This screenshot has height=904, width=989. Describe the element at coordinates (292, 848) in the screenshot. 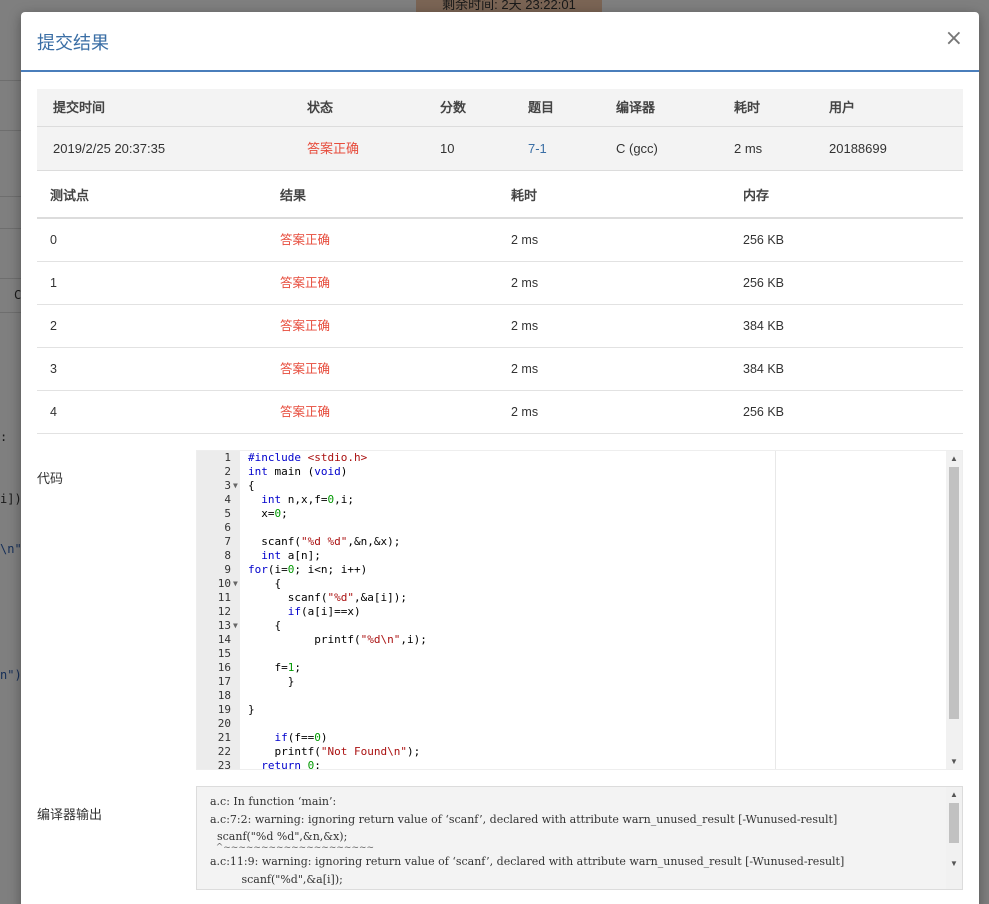

I see `output-line: ^~~~~~~~~~~~~~~~~~~~~` at that location.